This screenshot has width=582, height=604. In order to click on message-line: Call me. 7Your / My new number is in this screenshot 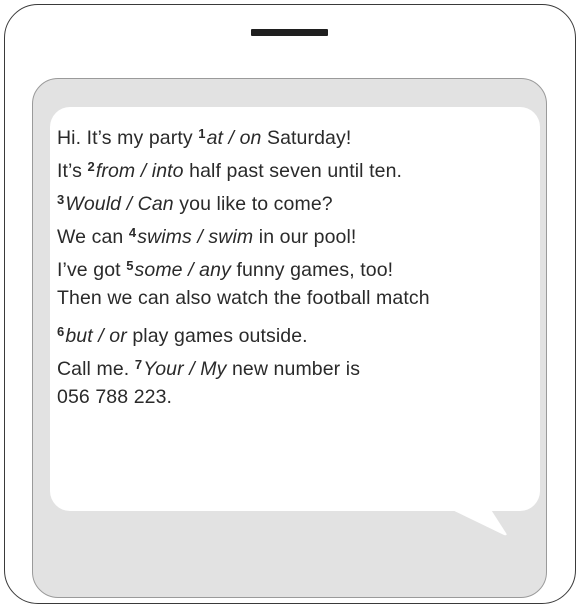, I will do `click(297, 364)`.